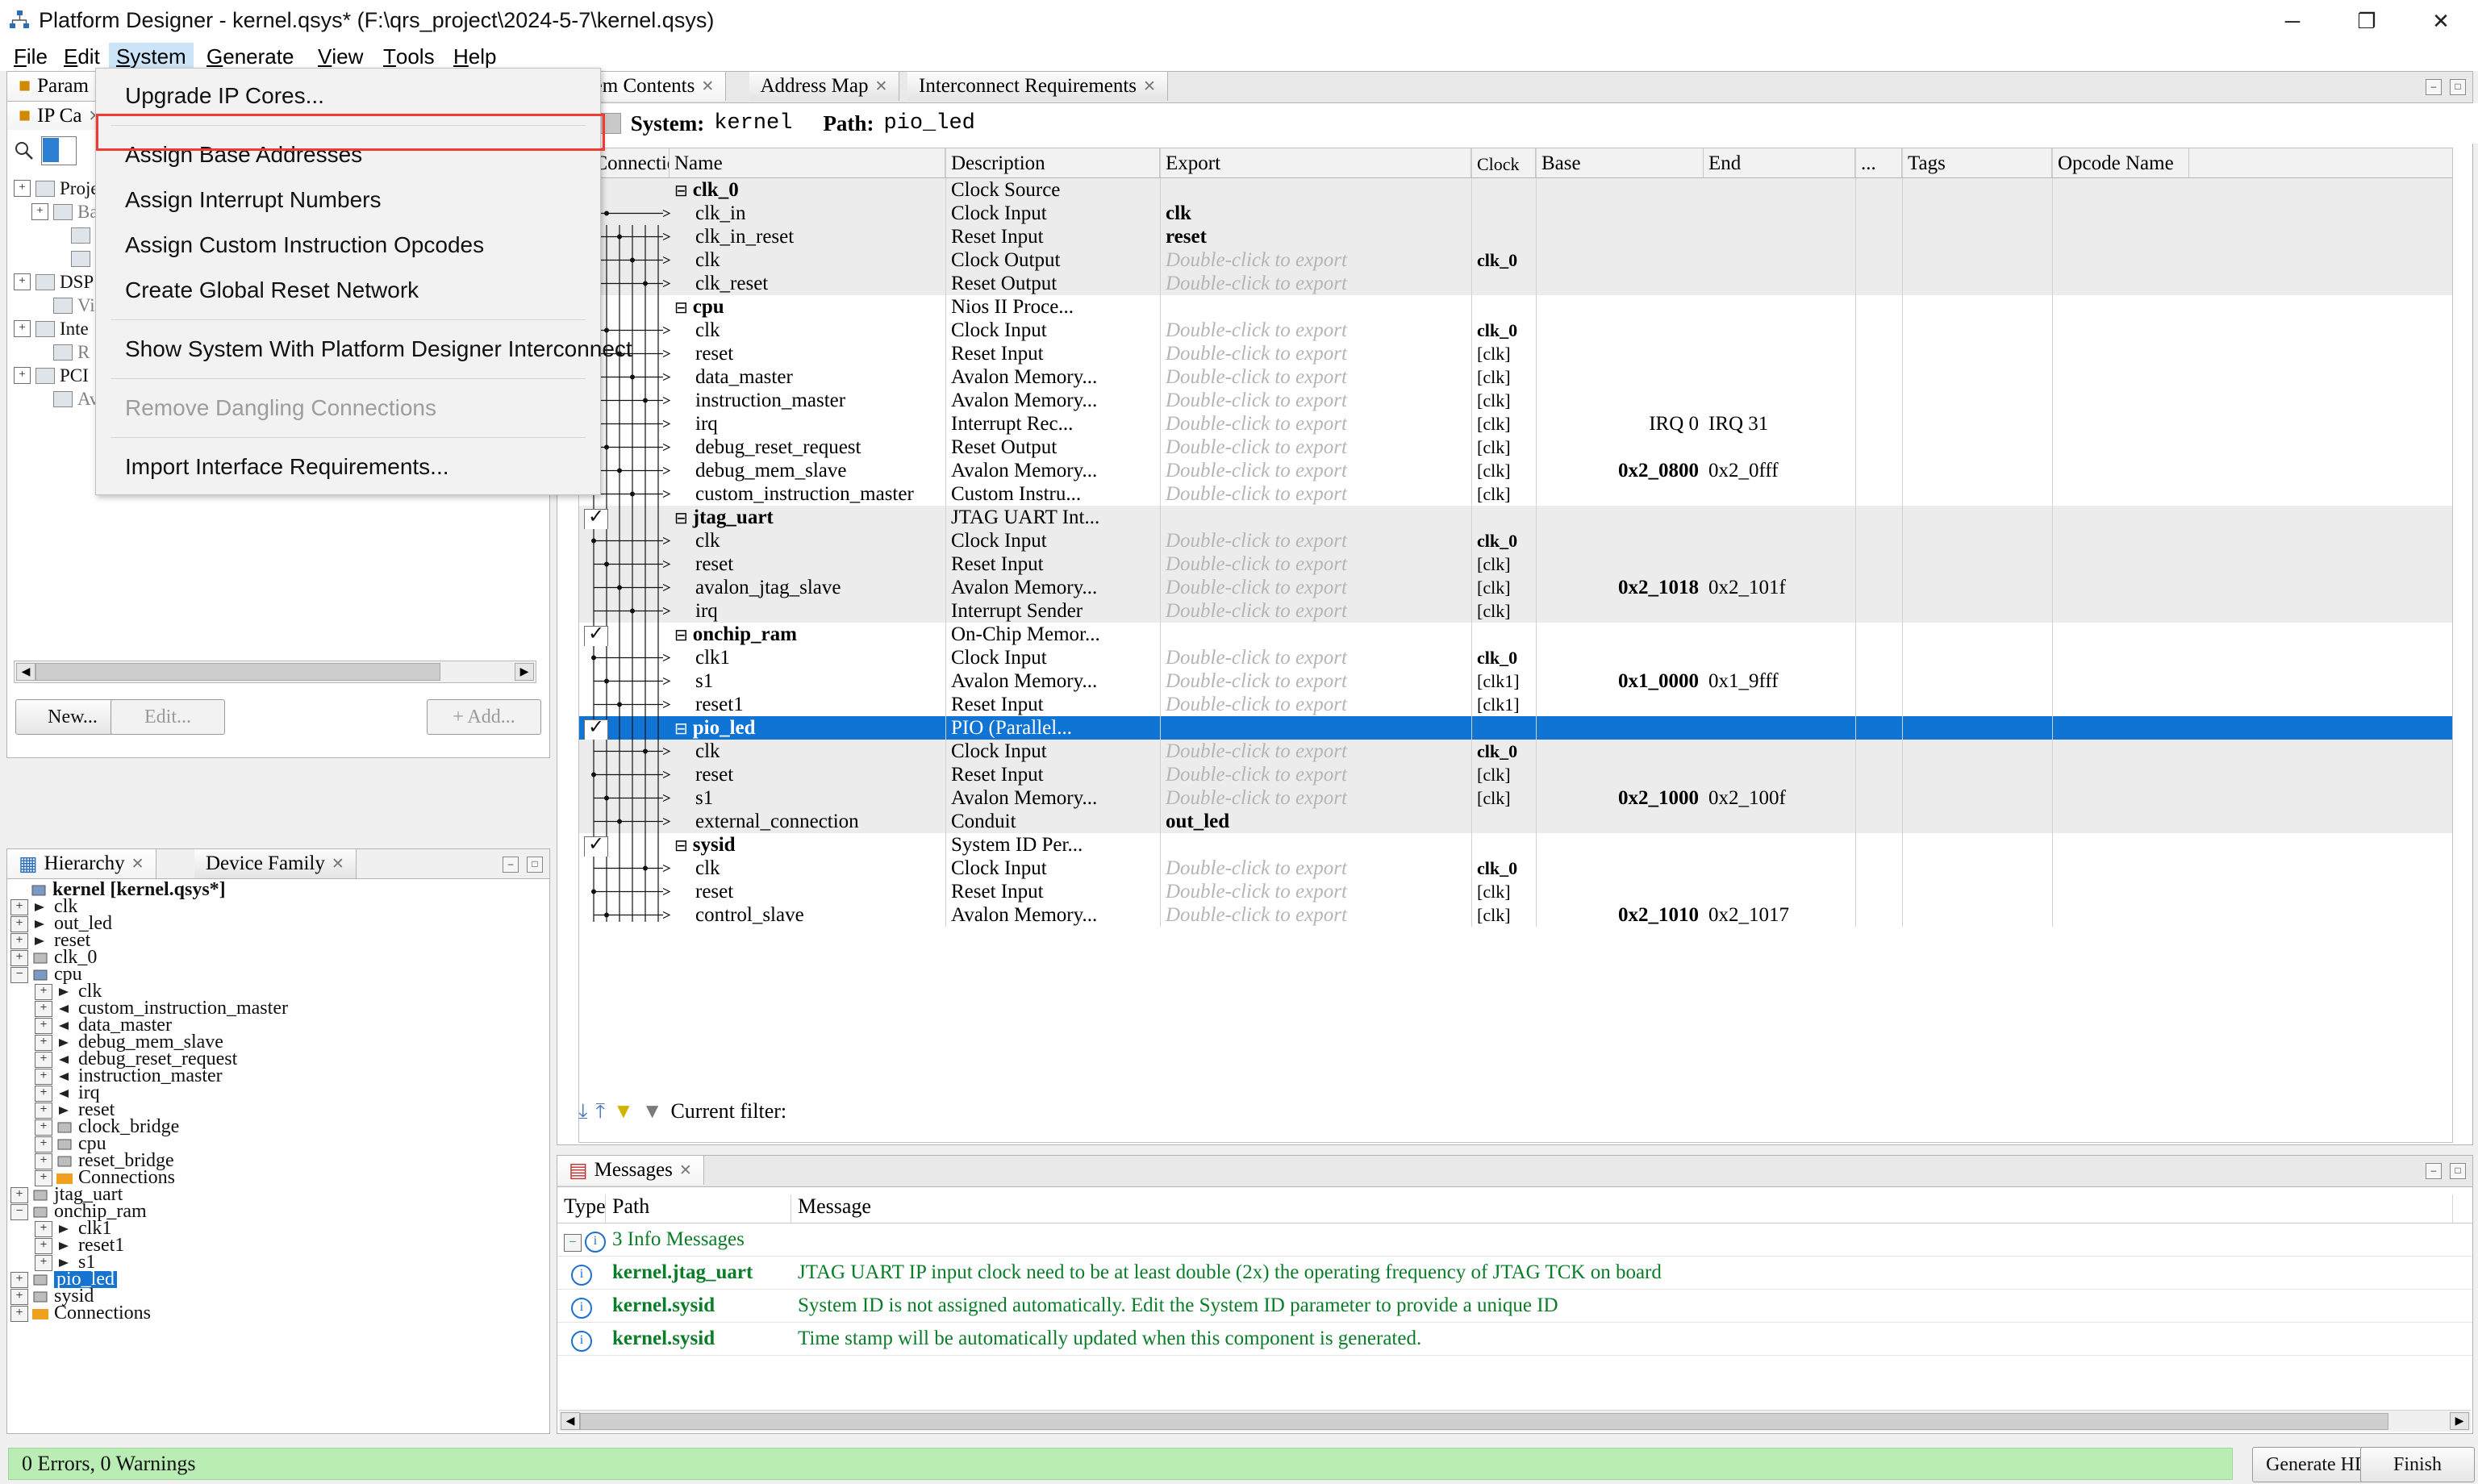 The image size is (2478, 1484). What do you see at coordinates (807, 845) in the screenshot?
I see `name-cell: ⊟ sysid` at bounding box center [807, 845].